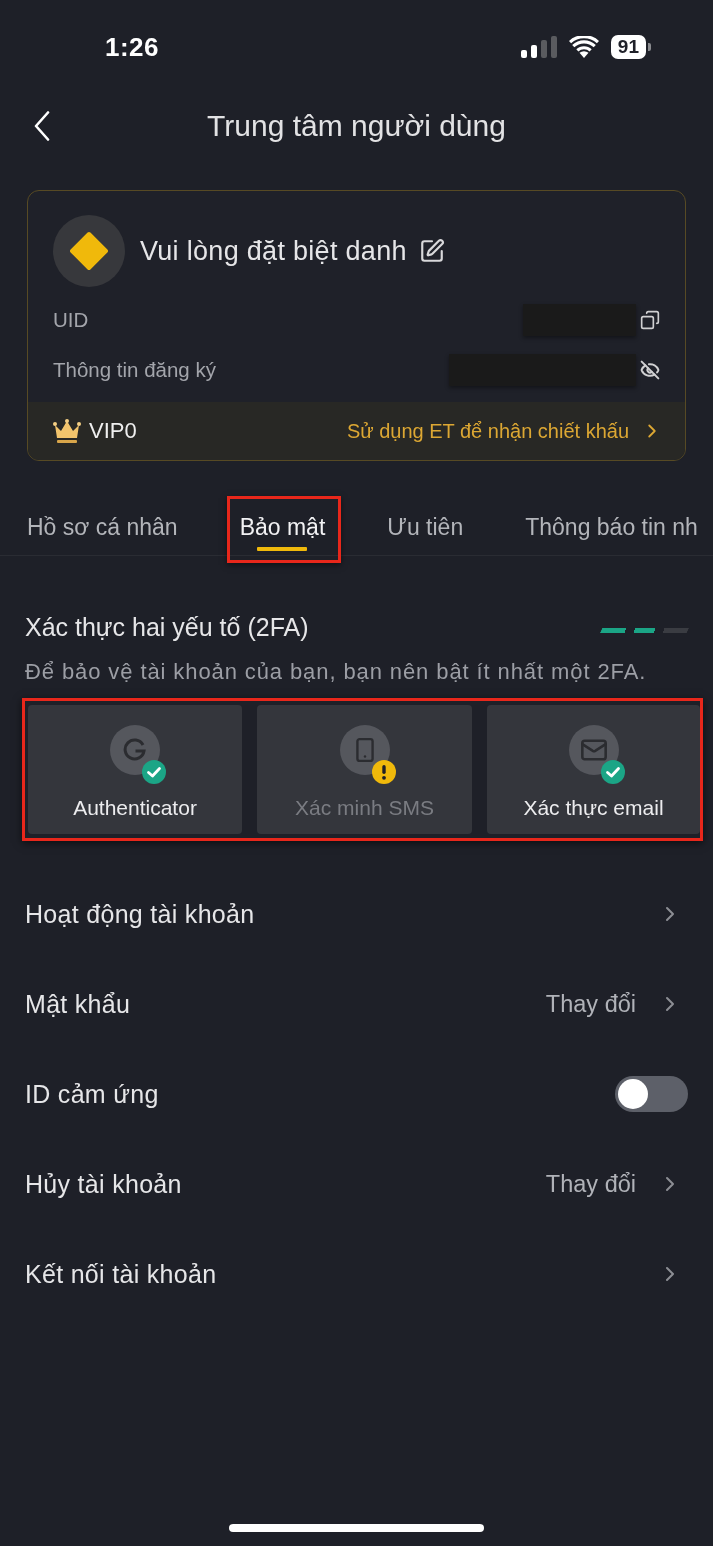  I want to click on signal-icon, so click(538, 47).